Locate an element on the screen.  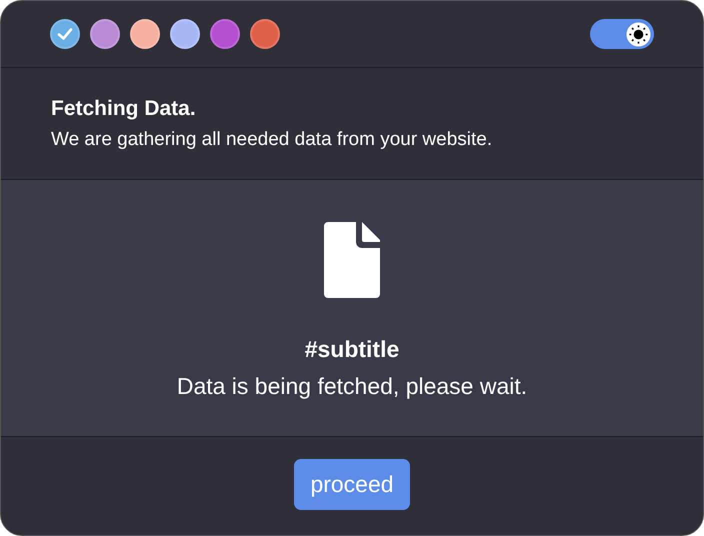
status-message: Data is being fetched, please wait. is located at coordinates (352, 386).